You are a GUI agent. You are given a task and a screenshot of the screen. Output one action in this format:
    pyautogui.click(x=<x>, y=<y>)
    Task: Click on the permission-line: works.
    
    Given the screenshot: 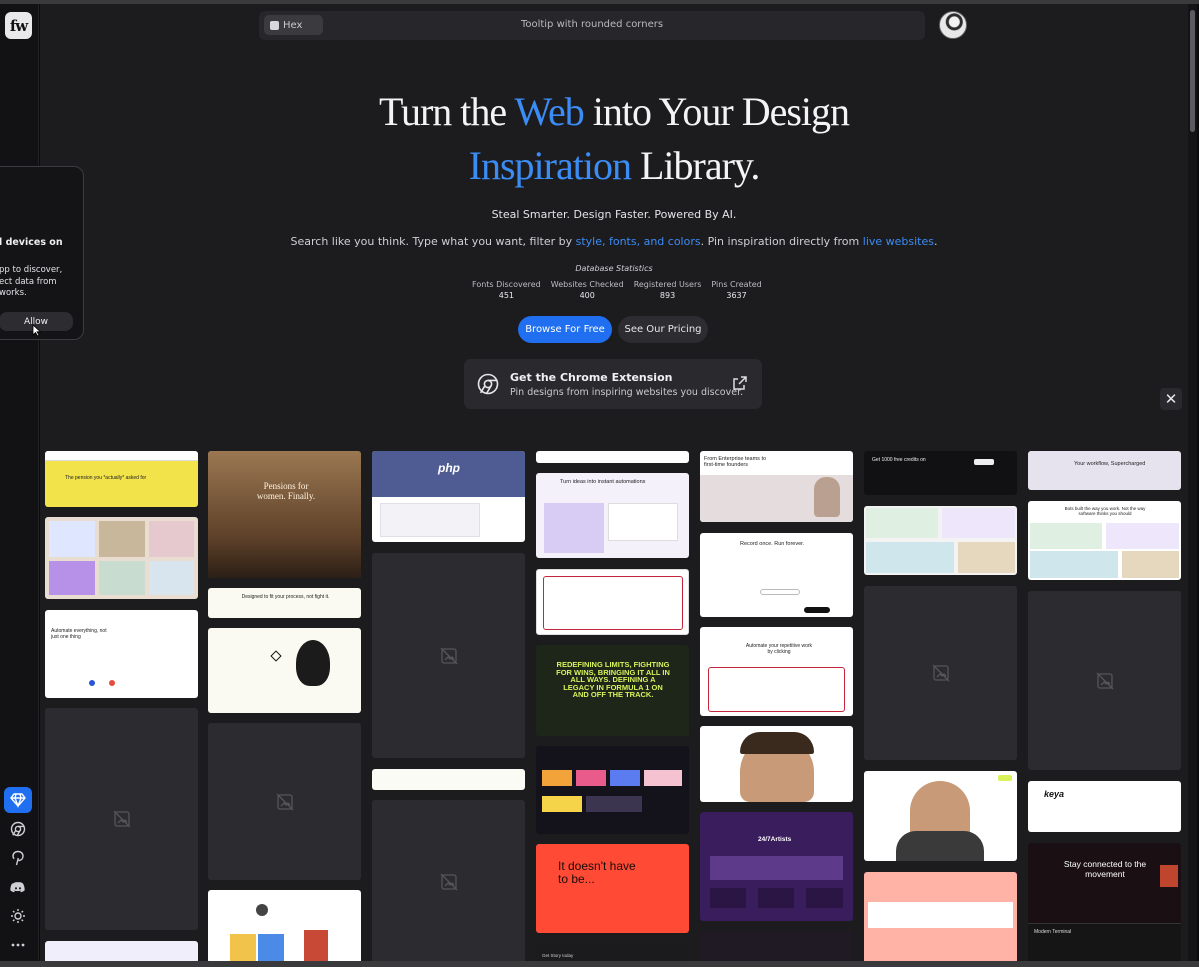 What is the action you would take?
    pyautogui.click(x=13, y=293)
    